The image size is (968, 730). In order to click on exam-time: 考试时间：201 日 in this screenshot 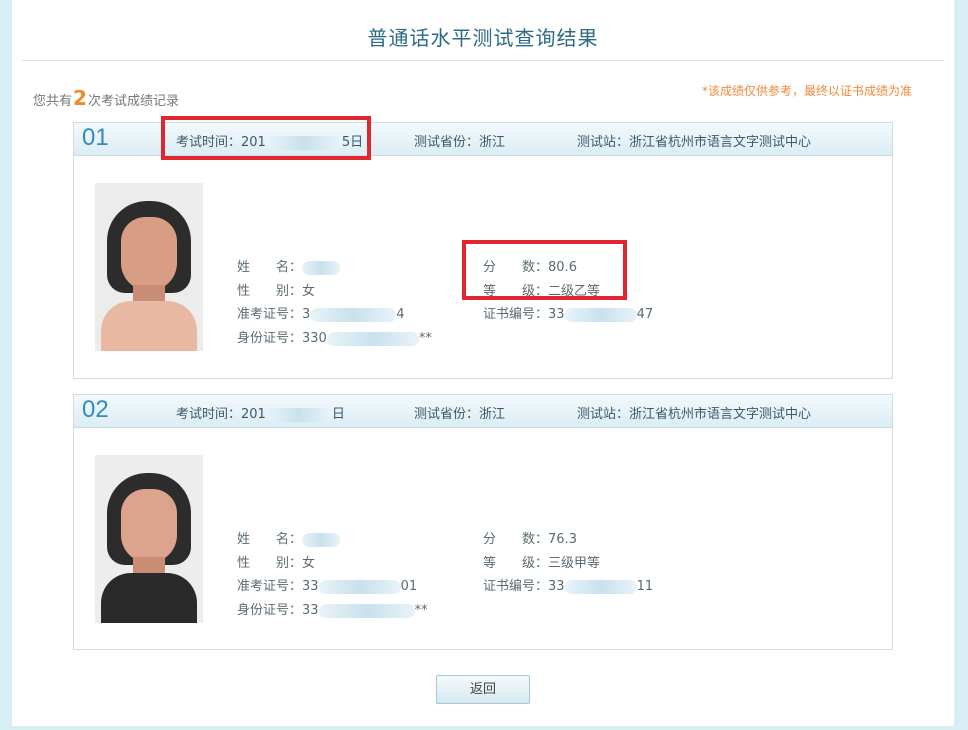, I will do `click(260, 412)`.